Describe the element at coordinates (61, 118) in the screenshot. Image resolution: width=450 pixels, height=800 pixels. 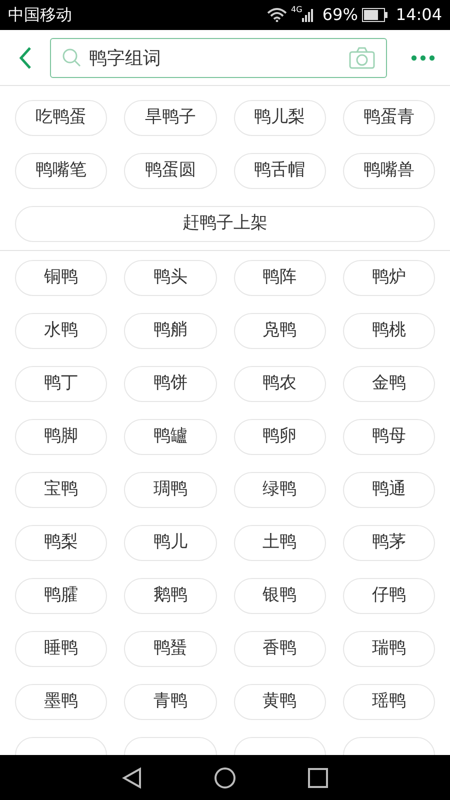
I see `word-chip: 吃鸭蛋` at that location.